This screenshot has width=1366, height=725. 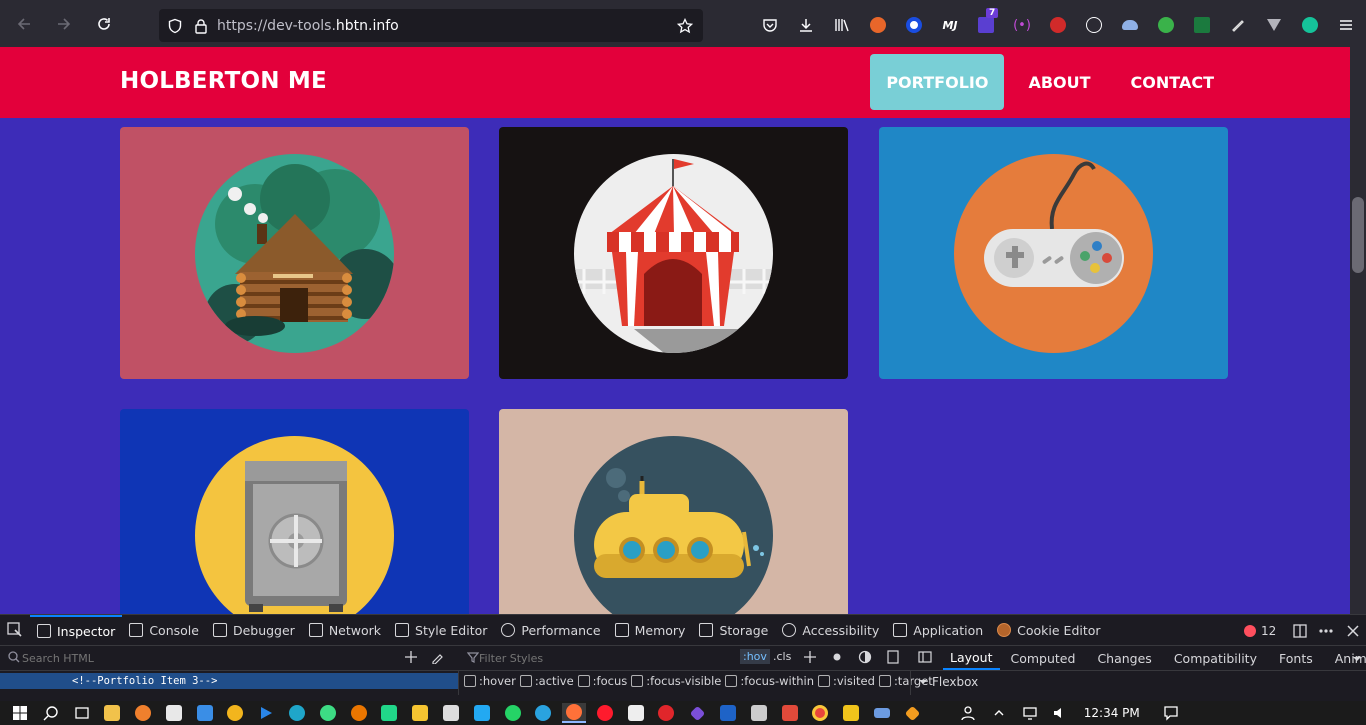 I want to click on markup-selected-line, so click(x=229, y=681).